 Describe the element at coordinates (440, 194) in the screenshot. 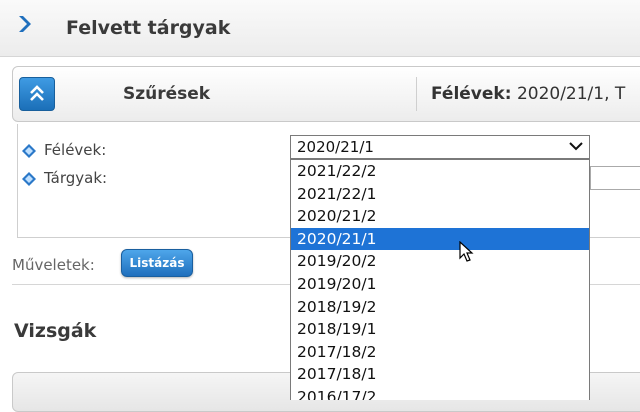

I see `dropdown-option: 2021/22/1` at that location.